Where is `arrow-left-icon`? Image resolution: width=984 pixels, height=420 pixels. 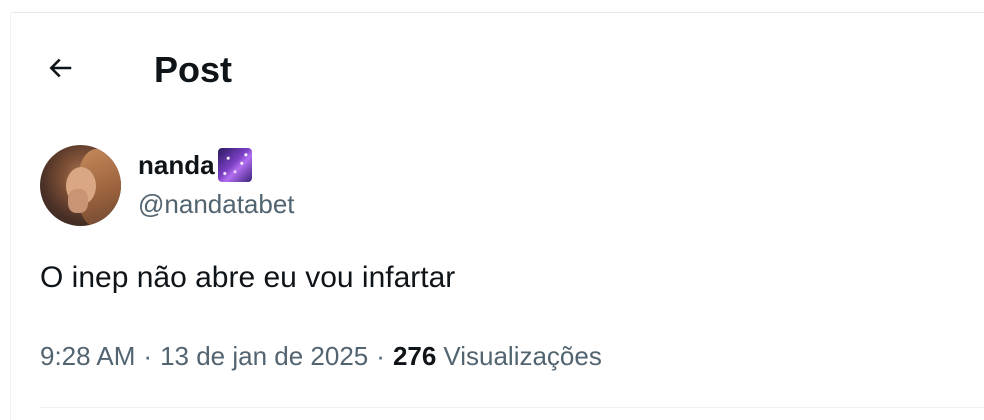 arrow-left-icon is located at coordinates (60, 70).